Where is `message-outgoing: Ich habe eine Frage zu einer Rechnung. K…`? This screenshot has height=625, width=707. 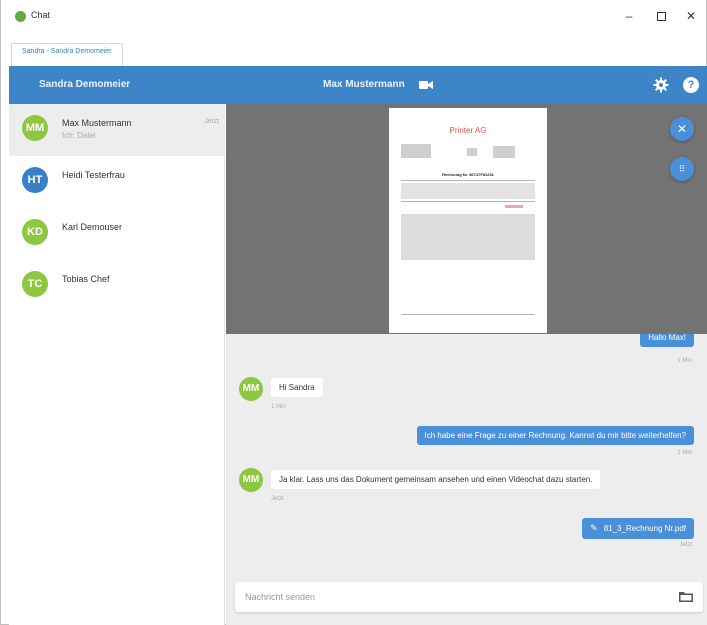 message-outgoing: Ich habe eine Frage zu einer Rechnung. K… is located at coordinates (555, 435).